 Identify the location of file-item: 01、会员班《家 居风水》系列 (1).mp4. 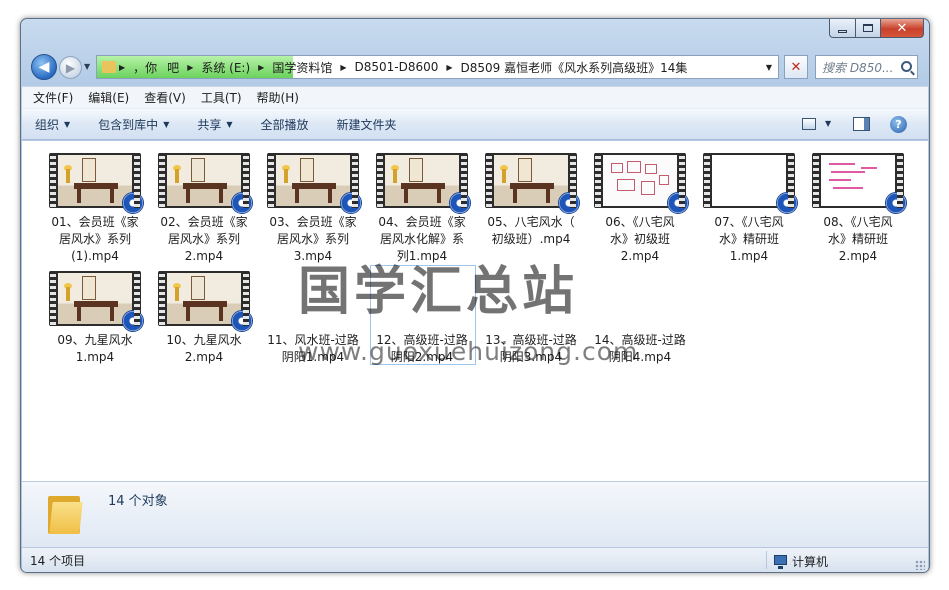
(95, 205).